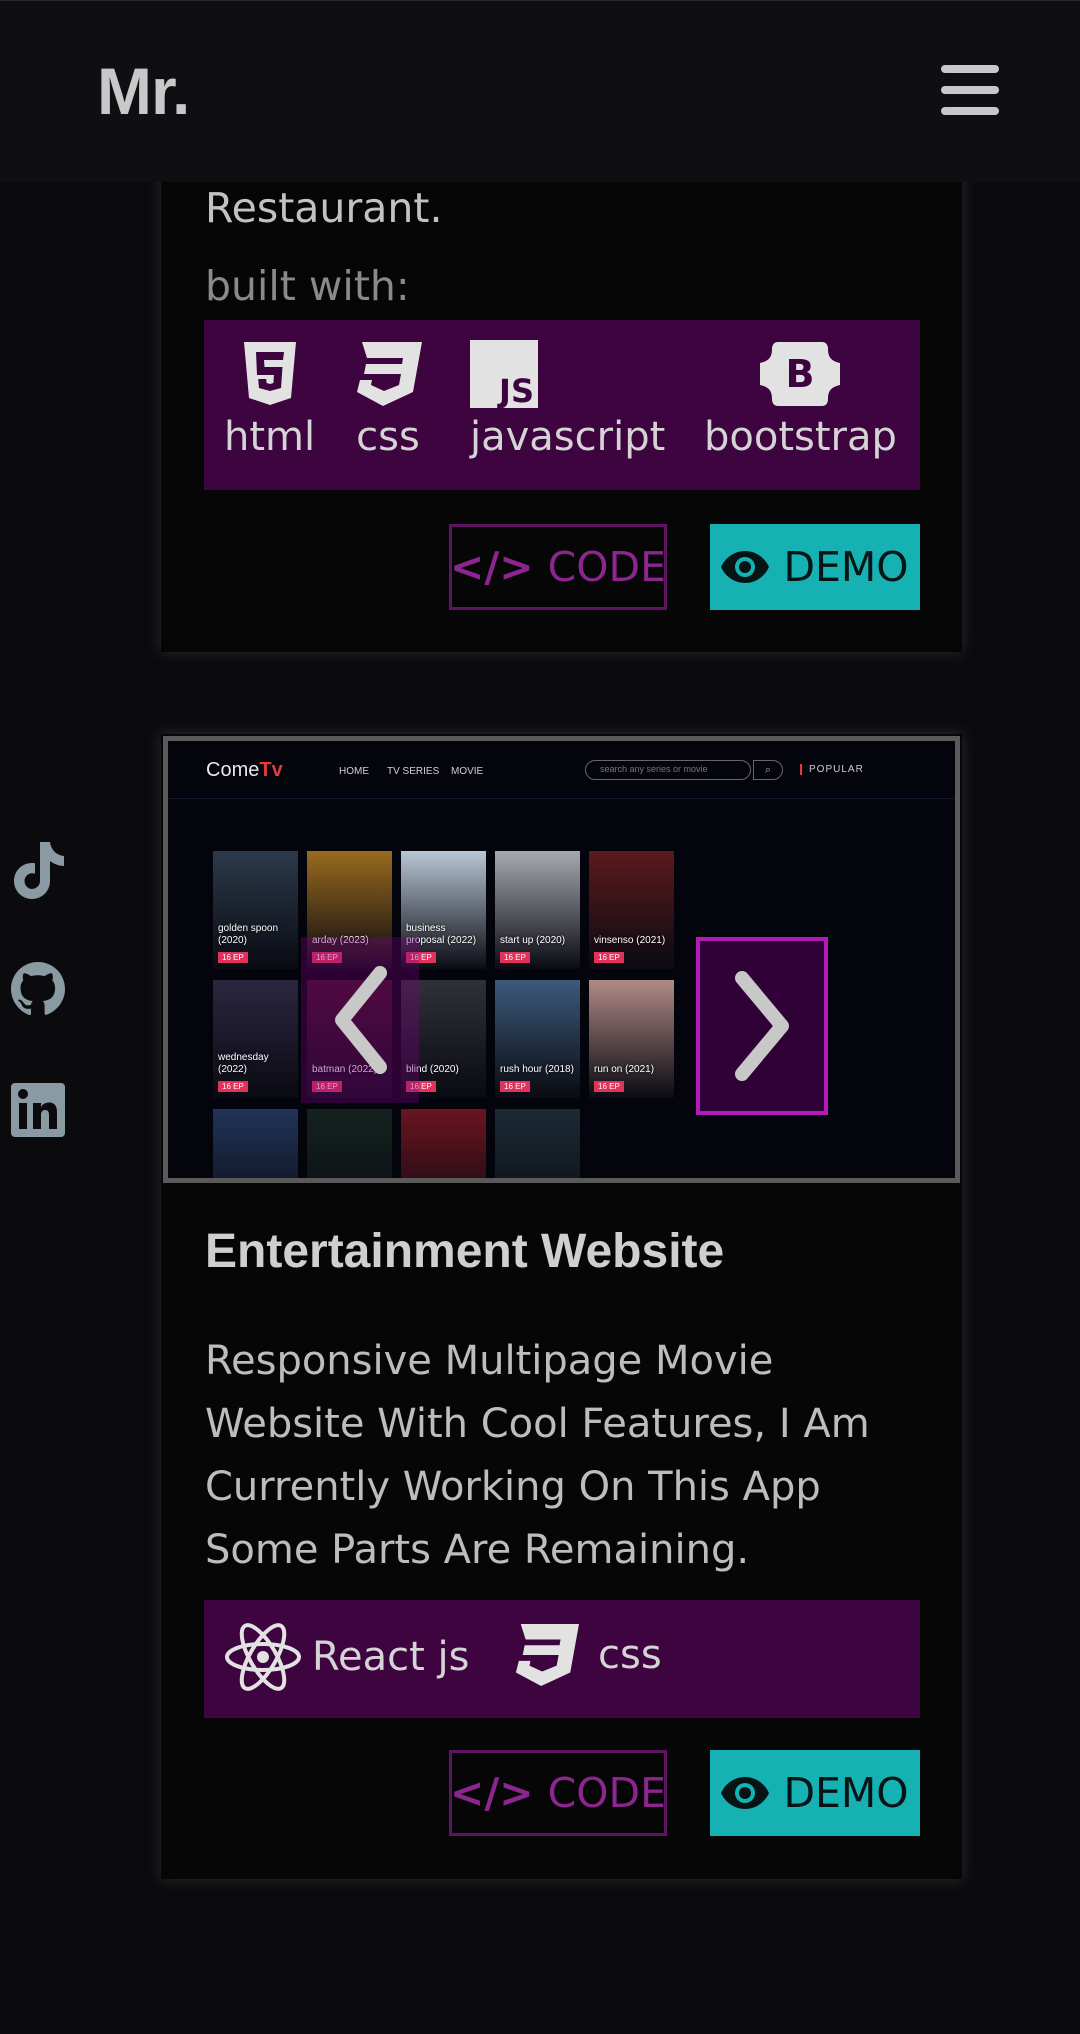  I want to click on poster-card: vinsenso (2021) 16 EP, so click(631, 910).